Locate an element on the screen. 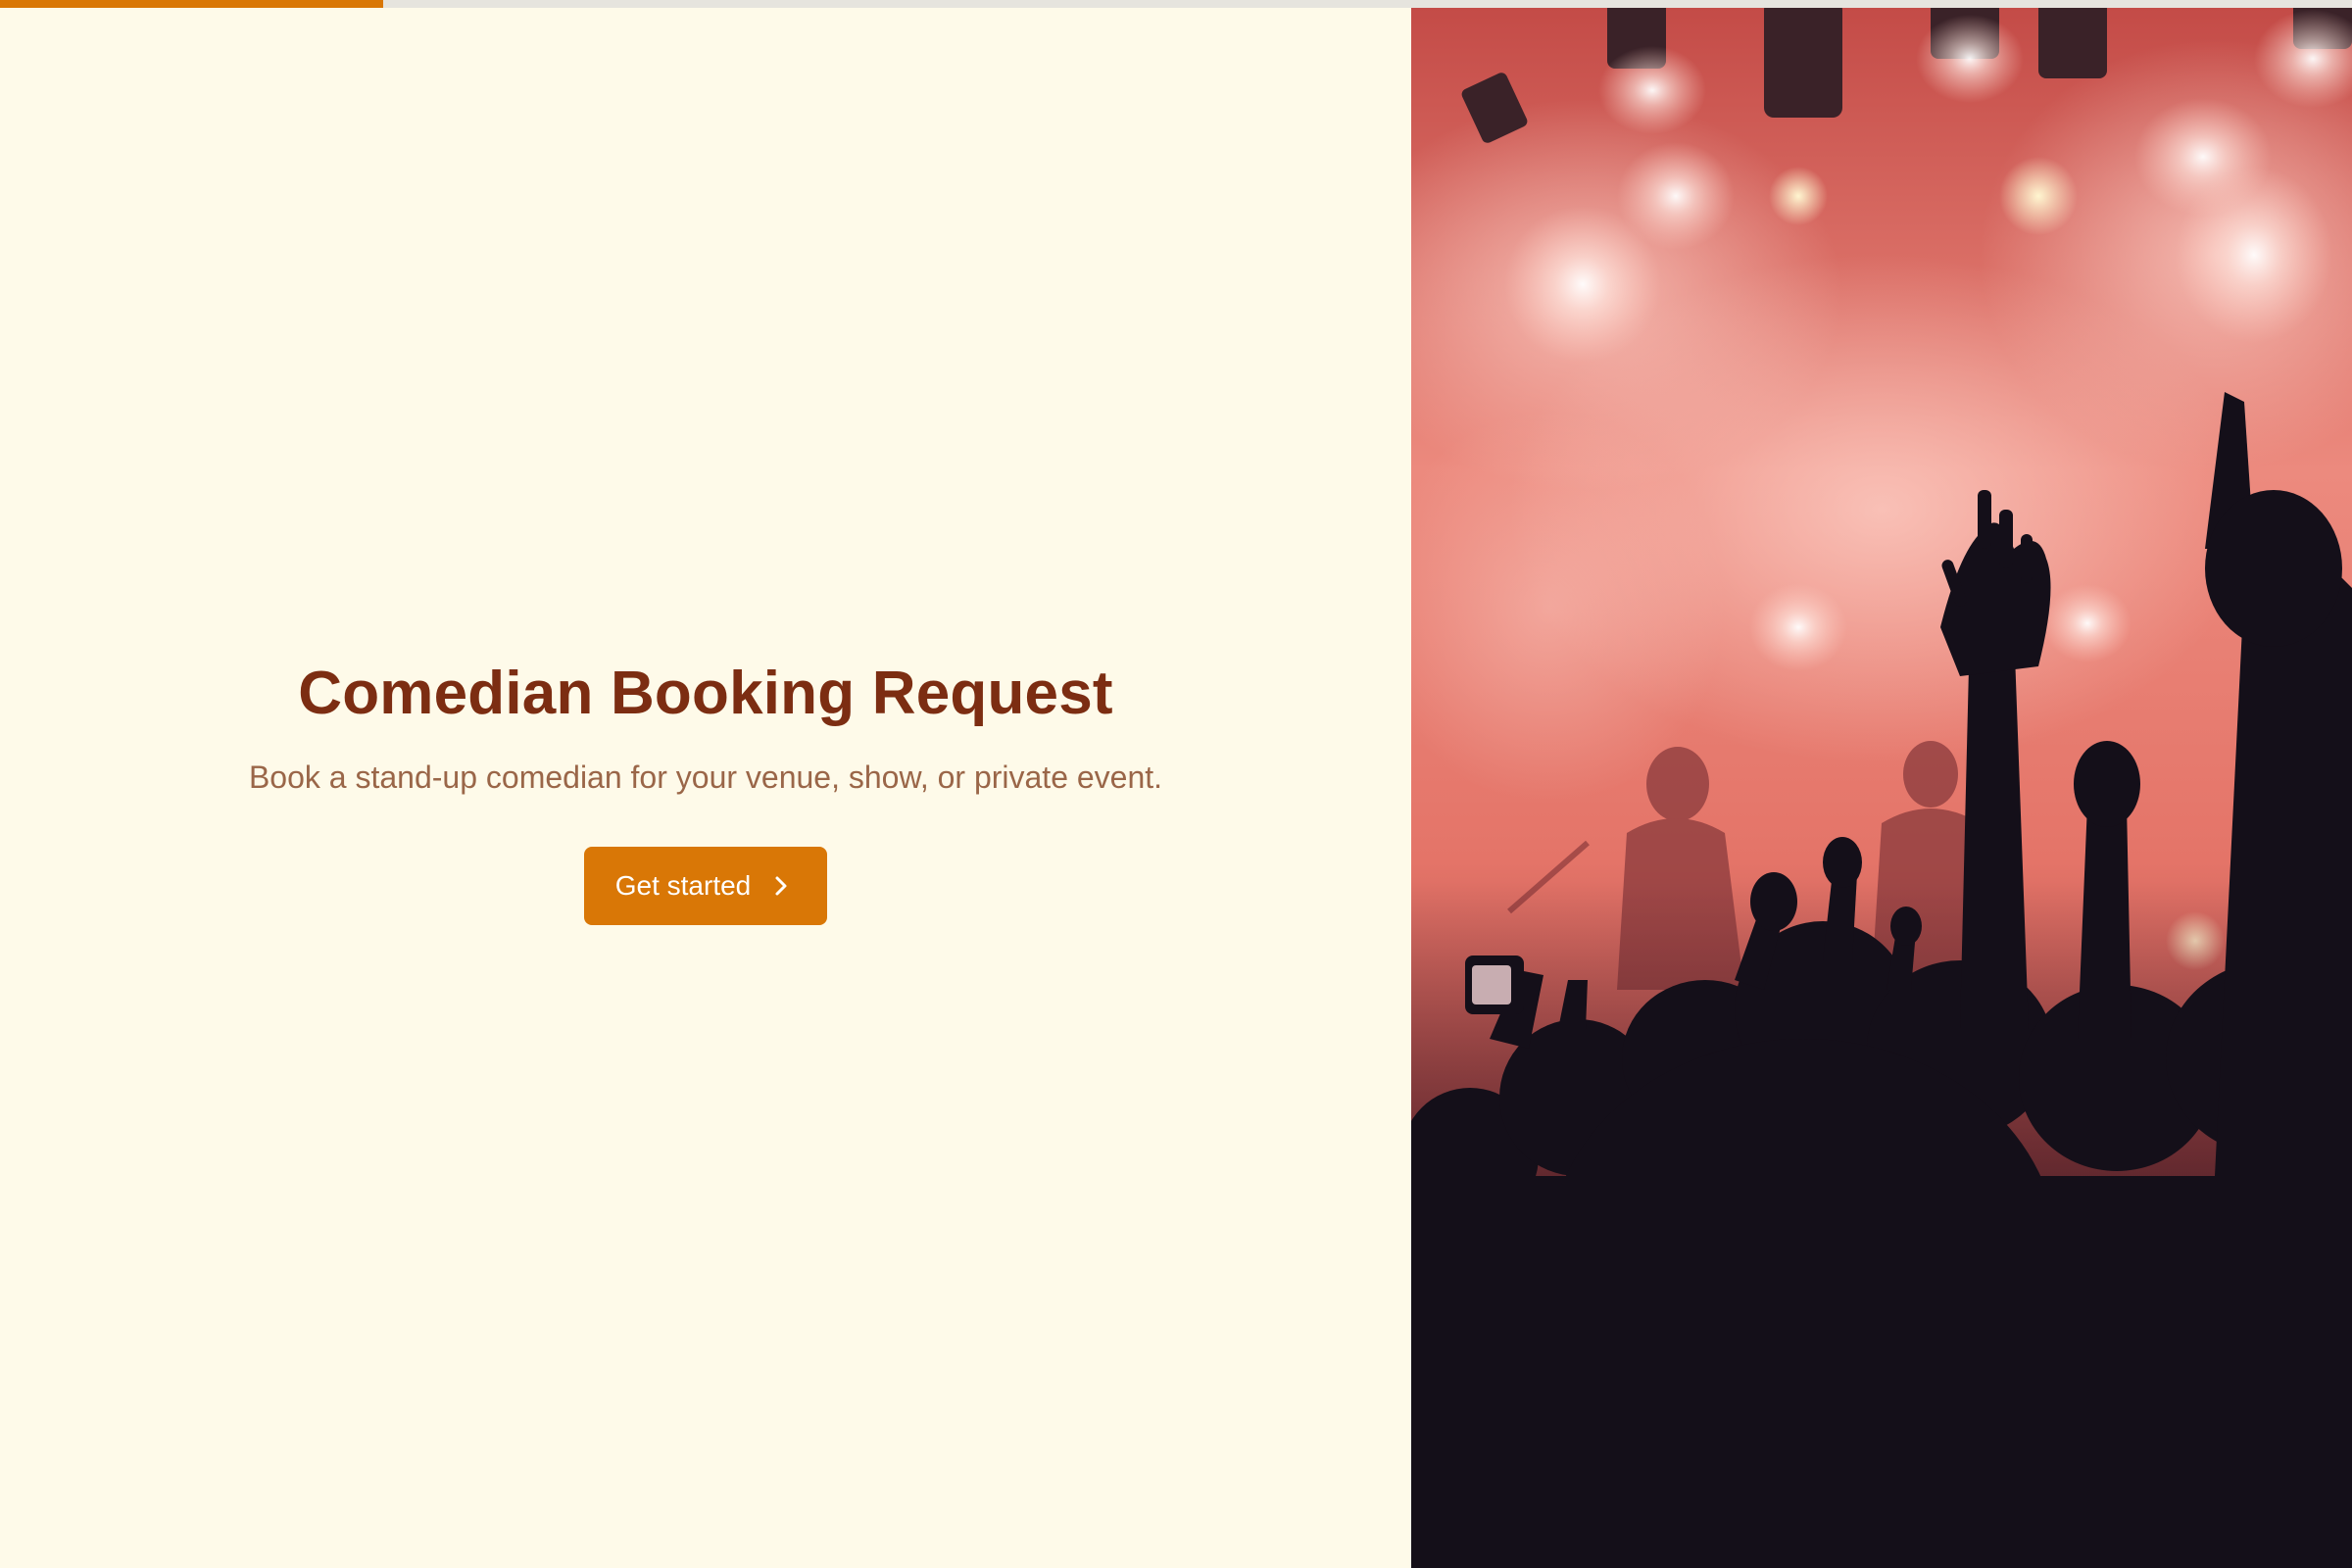 The image size is (2352, 1568). progress-bar-fill is located at coordinates (192, 4).